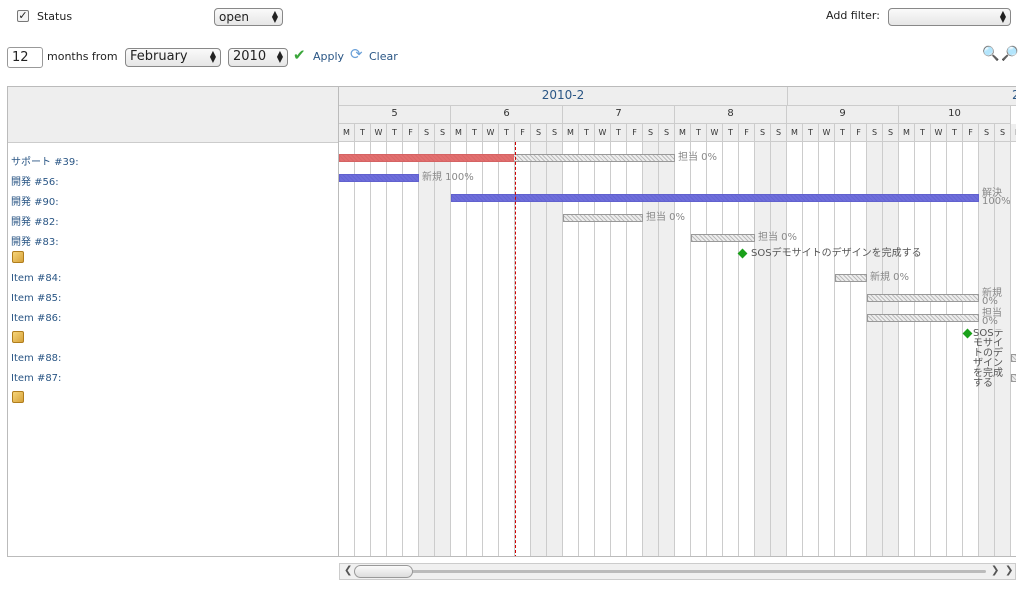  Describe the element at coordinates (36, 298) in the screenshot. I see `issue-link: Item #85:` at that location.